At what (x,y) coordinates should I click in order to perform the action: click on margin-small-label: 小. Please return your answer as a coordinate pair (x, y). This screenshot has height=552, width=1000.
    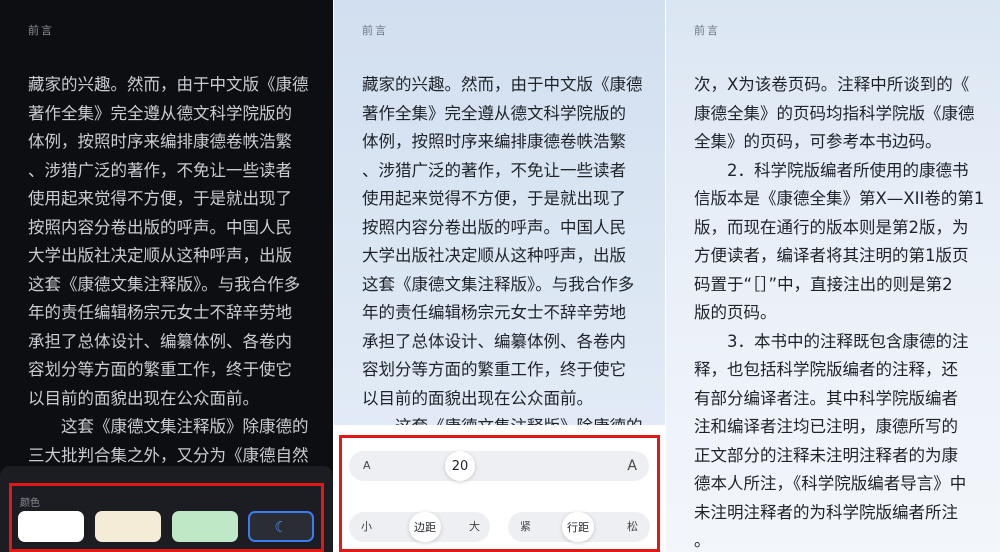
    Looking at the image, I should click on (366, 526).